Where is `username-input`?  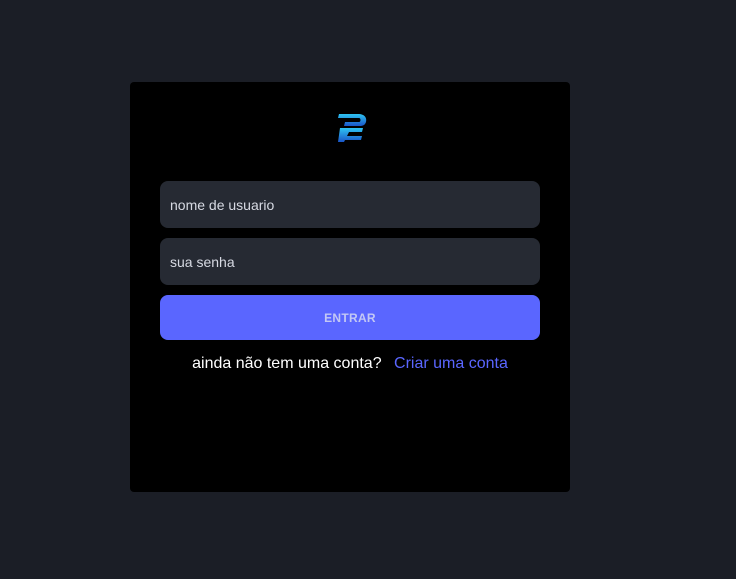
username-input is located at coordinates (350, 204).